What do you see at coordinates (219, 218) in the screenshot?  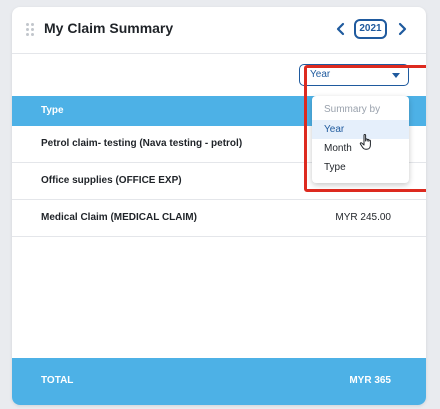 I see `table-row: Medical Claim (MEDICAL CLAIM) MYR 245.00` at bounding box center [219, 218].